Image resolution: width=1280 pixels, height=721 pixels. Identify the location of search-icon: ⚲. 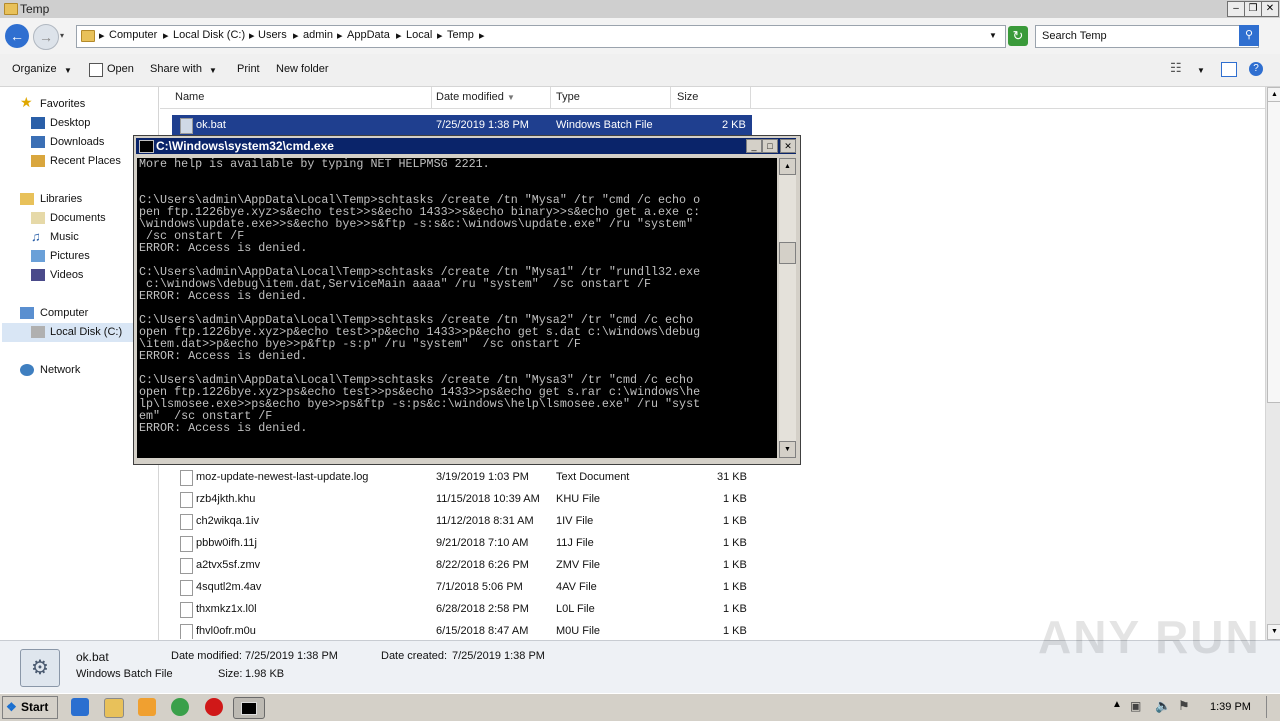
(1249, 35).